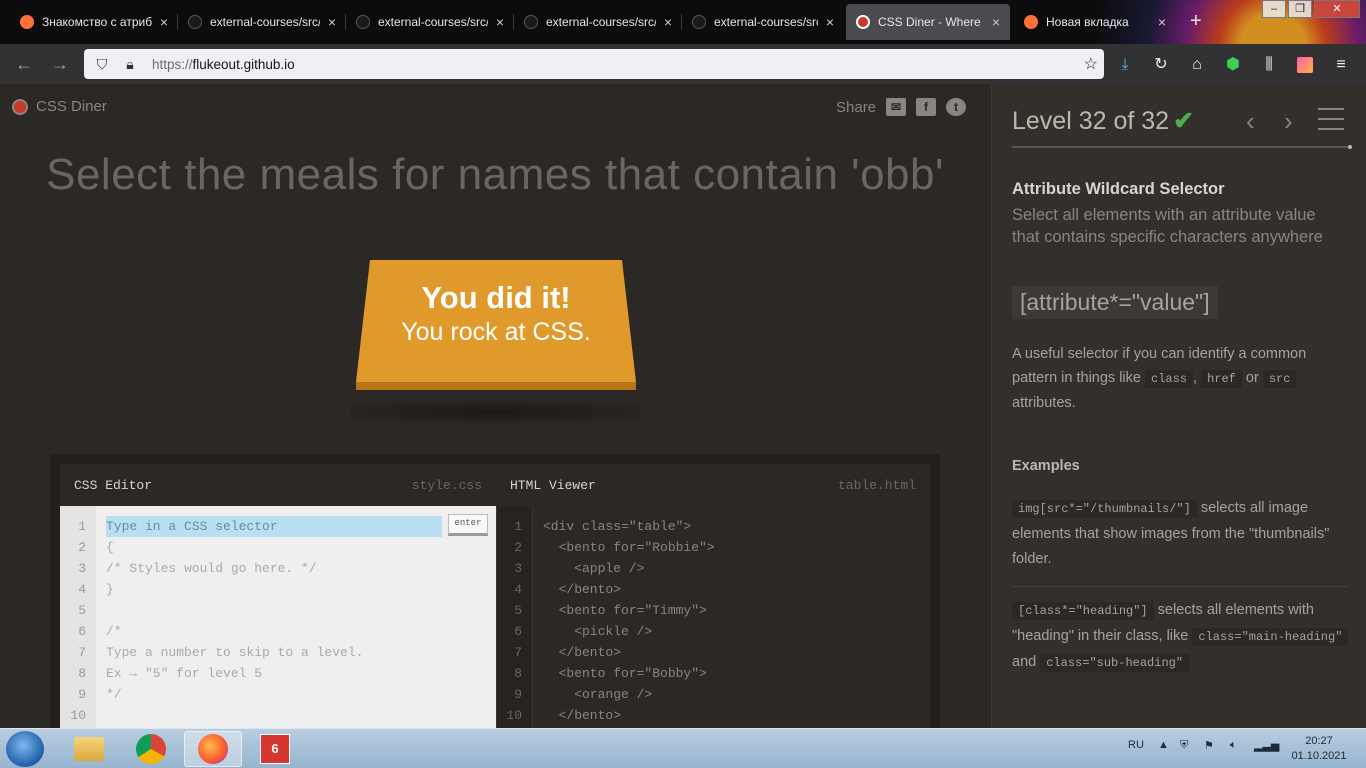  What do you see at coordinates (731, 547) in the screenshot?
I see `html-line: <bento for="Robbie">` at bounding box center [731, 547].